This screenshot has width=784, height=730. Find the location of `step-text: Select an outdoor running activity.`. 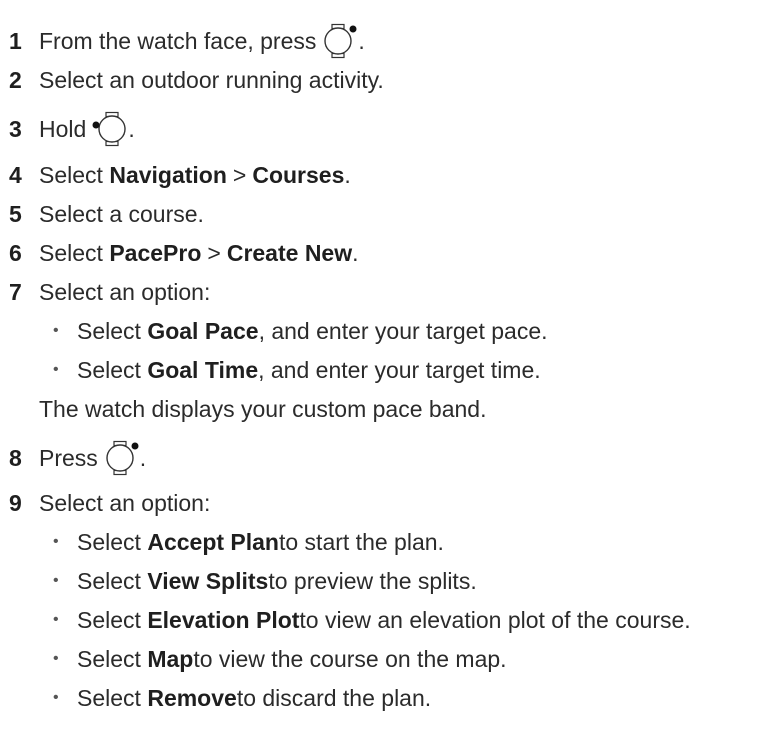

step-text: Select an outdoor running activity. is located at coordinates (211, 79).